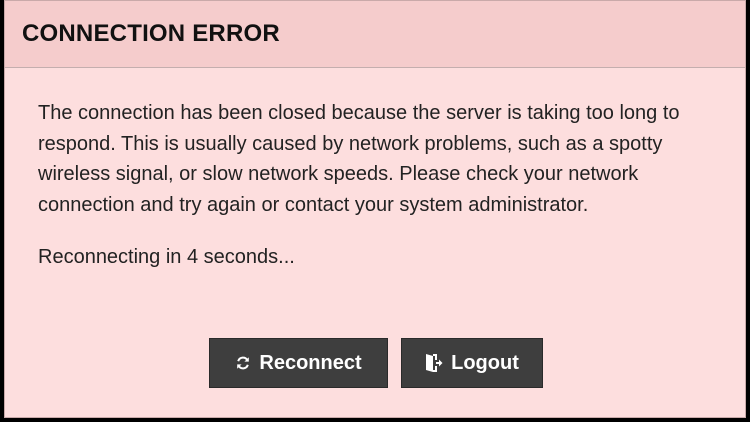  I want to click on reconnect-button: Reconnect, so click(298, 363).